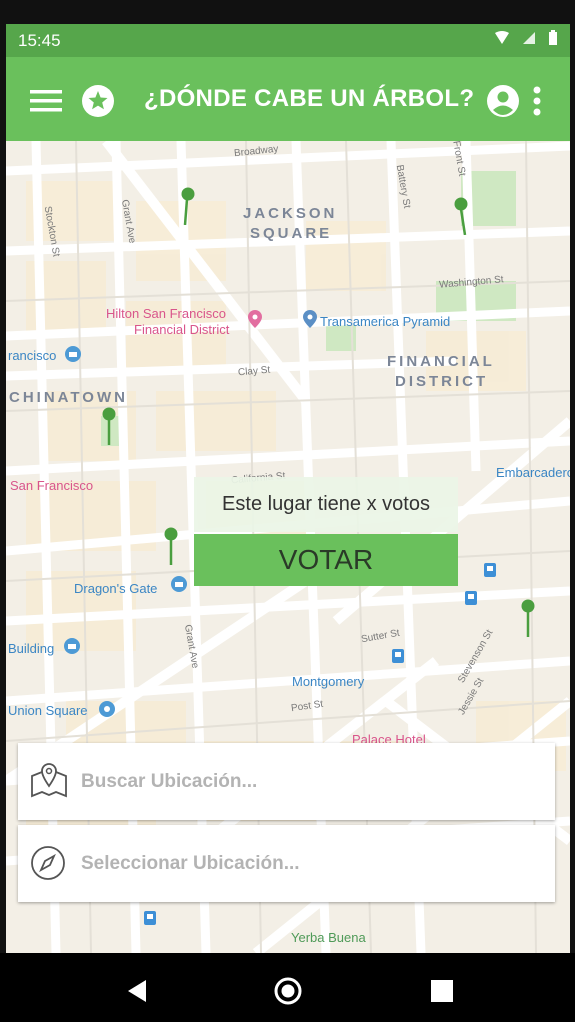 The height and width of the screenshot is (1022, 575). Describe the element at coordinates (309, 98) in the screenshot. I see `app-title: ¿DÓNDE CABE UN ÁRBOL?` at that location.